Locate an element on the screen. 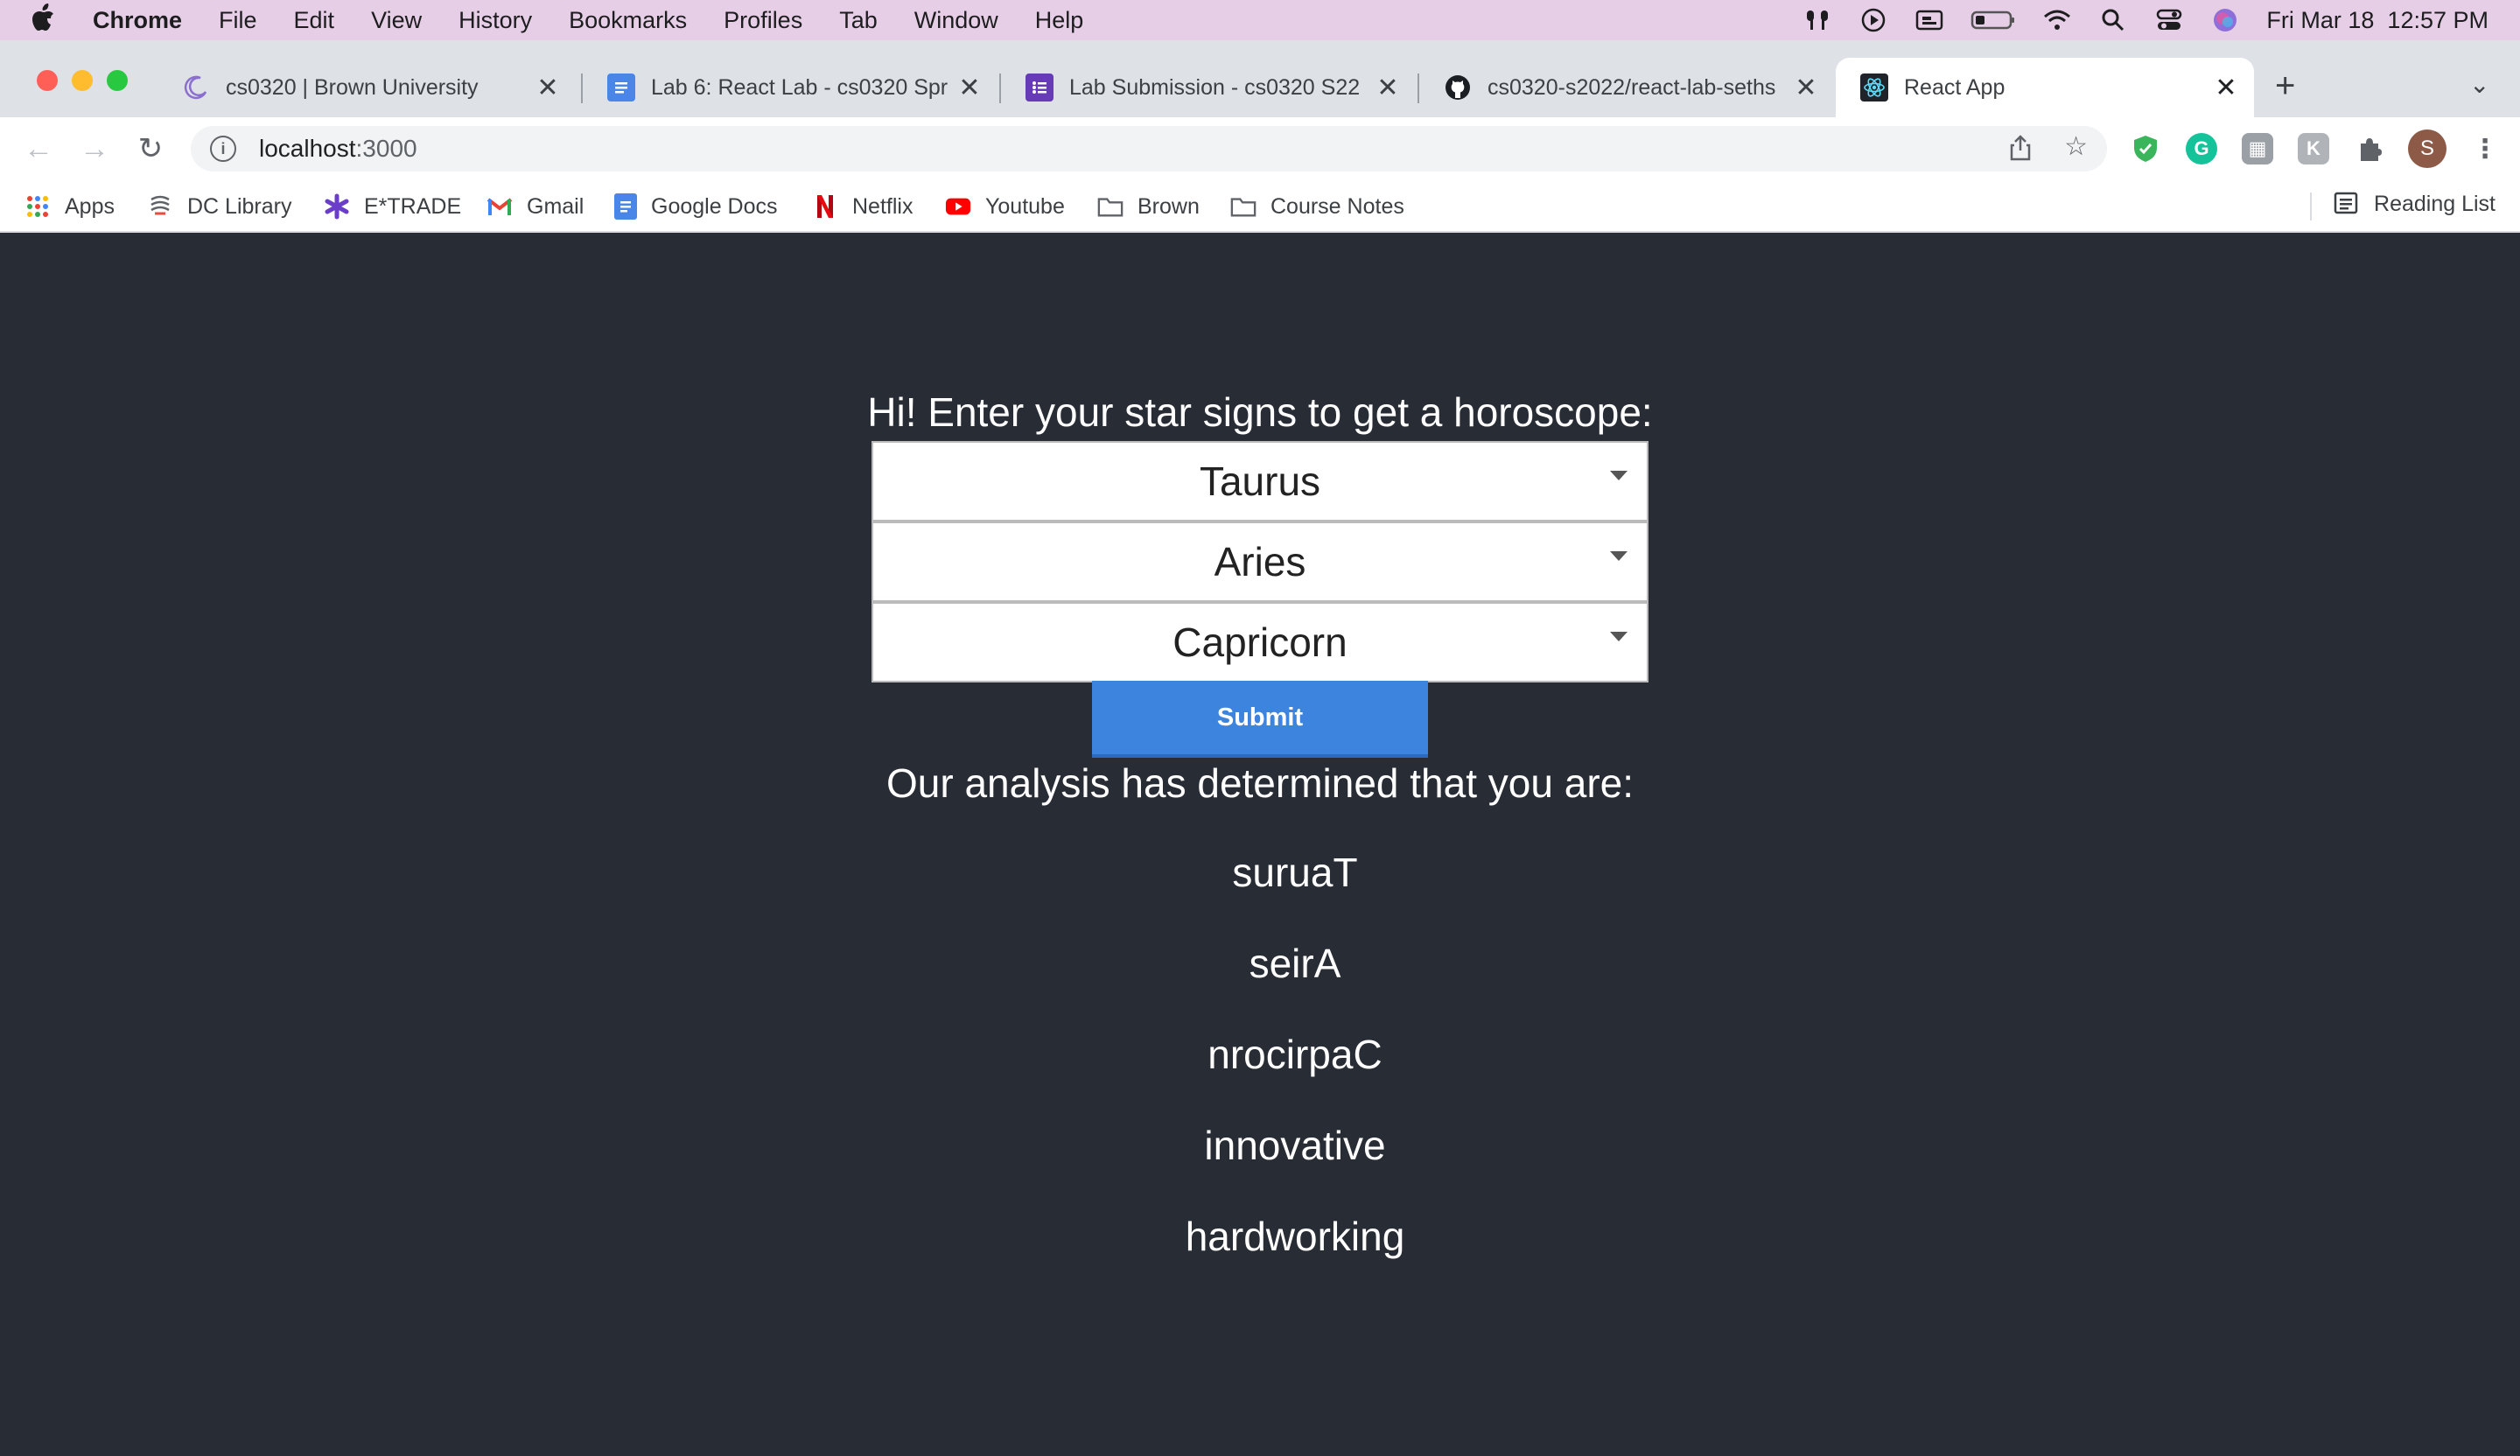 This screenshot has width=2520, height=1456. bookmark-apps: Apps is located at coordinates (69, 206).